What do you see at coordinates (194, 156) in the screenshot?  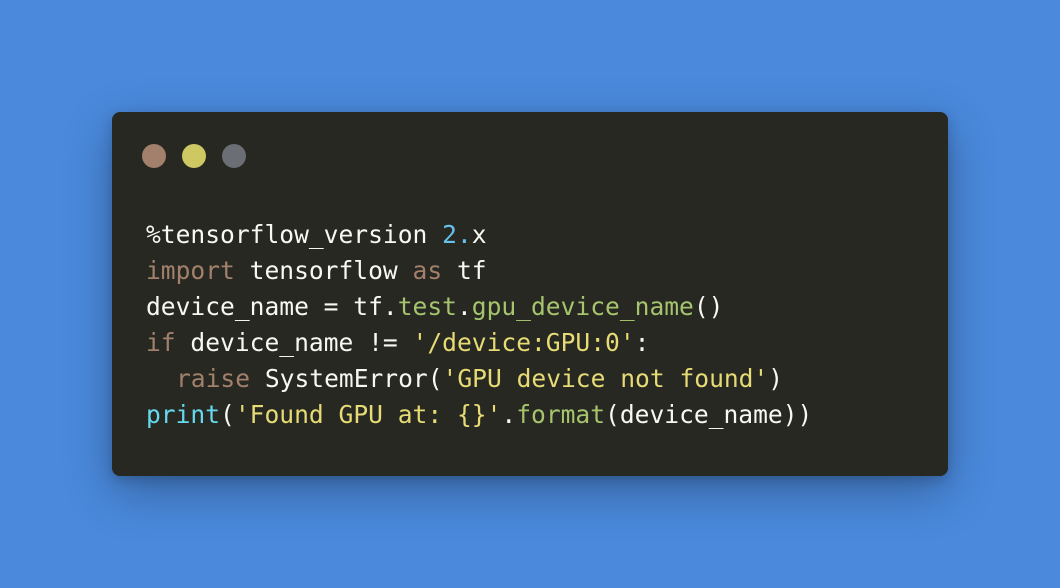 I see `minimize-button` at bounding box center [194, 156].